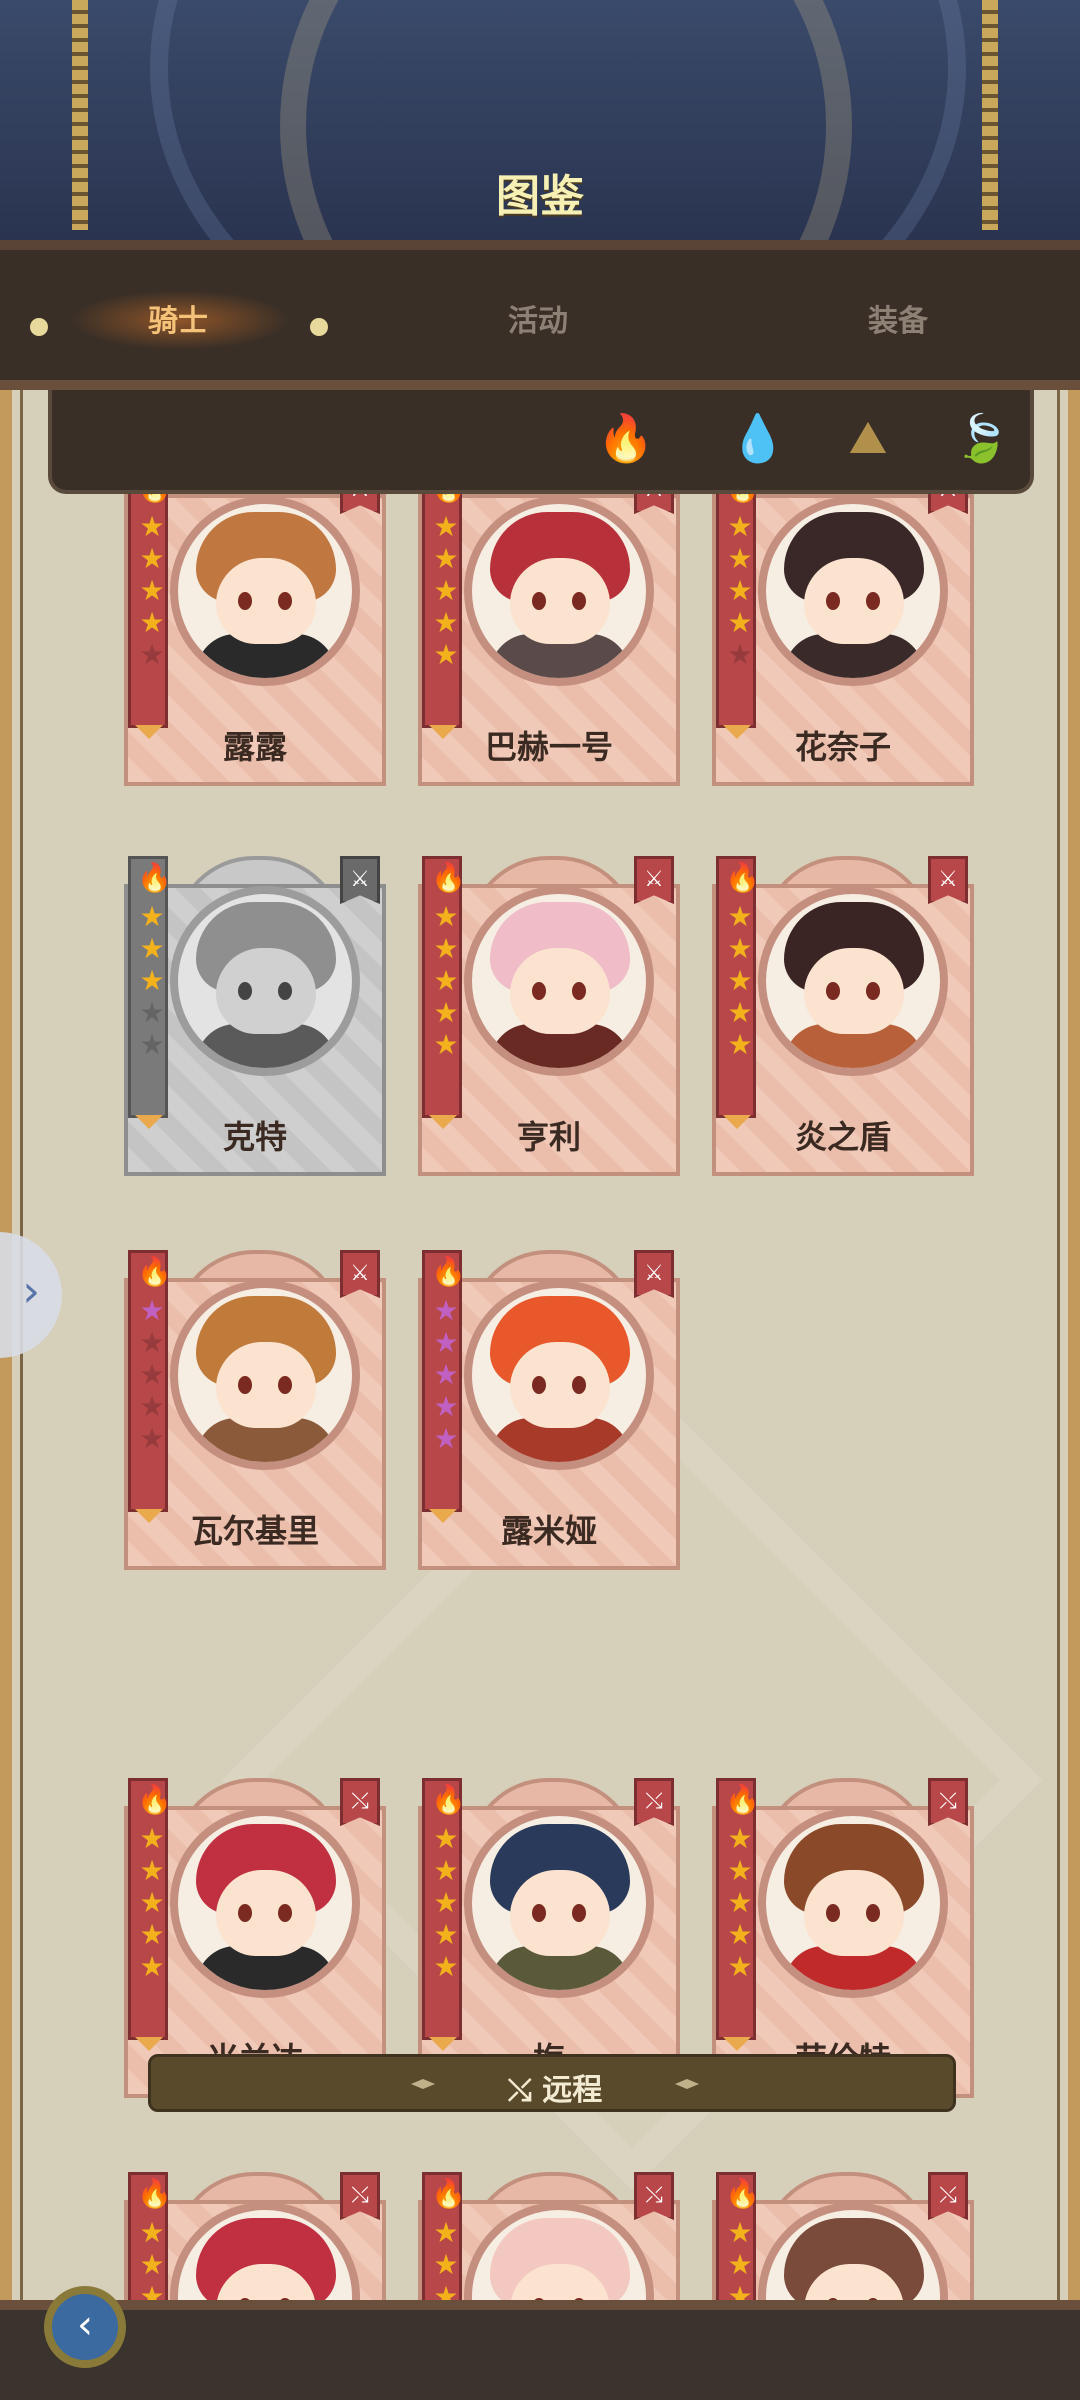 The width and height of the screenshot is (1080, 2400). I want to click on knight-card: 🔥★★★★★⤯梅, so click(549, 1938).